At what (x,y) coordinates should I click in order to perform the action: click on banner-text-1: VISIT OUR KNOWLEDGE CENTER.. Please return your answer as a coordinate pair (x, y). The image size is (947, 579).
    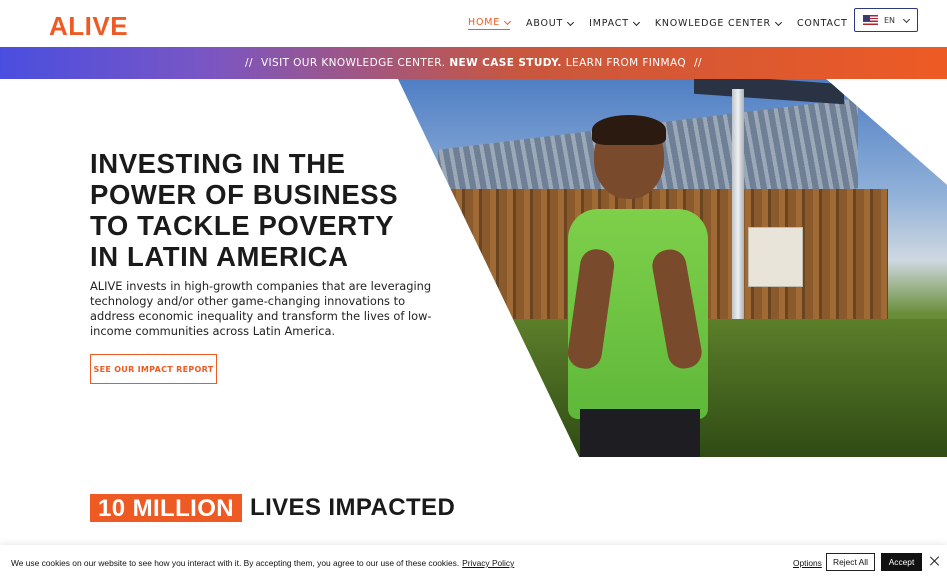
    Looking at the image, I should click on (353, 63).